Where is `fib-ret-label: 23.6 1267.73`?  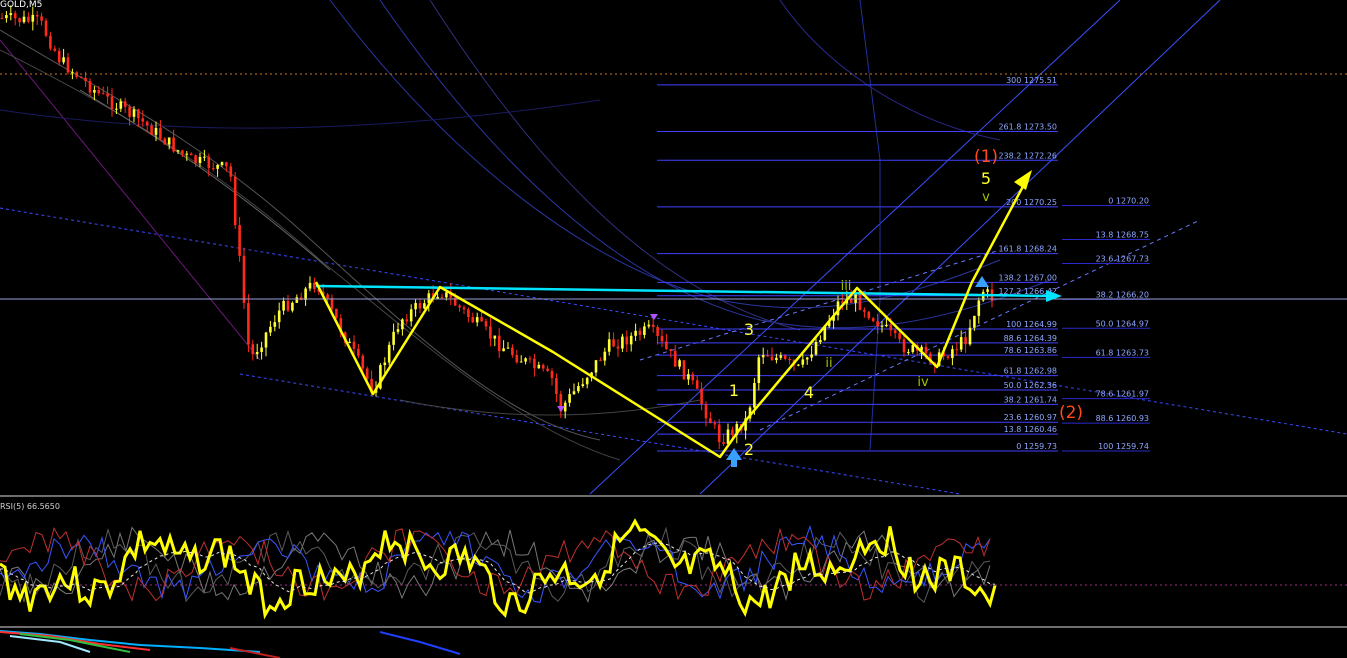 fib-ret-label: 23.6 1267.73 is located at coordinates (1122, 258).